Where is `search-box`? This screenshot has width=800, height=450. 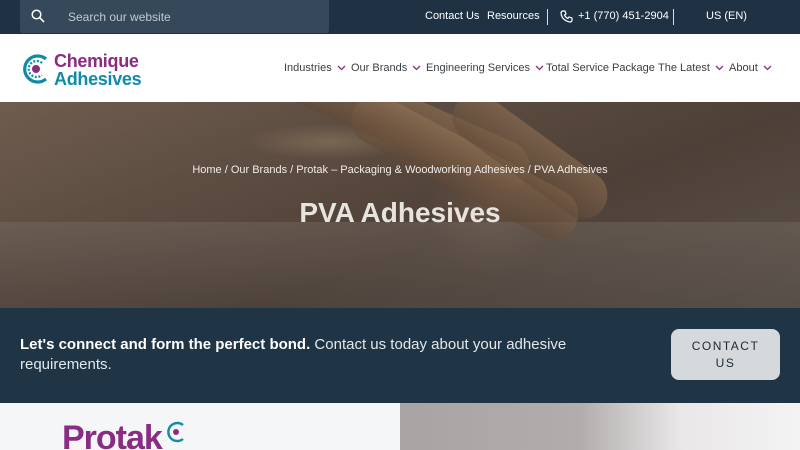
search-box is located at coordinates (174, 16).